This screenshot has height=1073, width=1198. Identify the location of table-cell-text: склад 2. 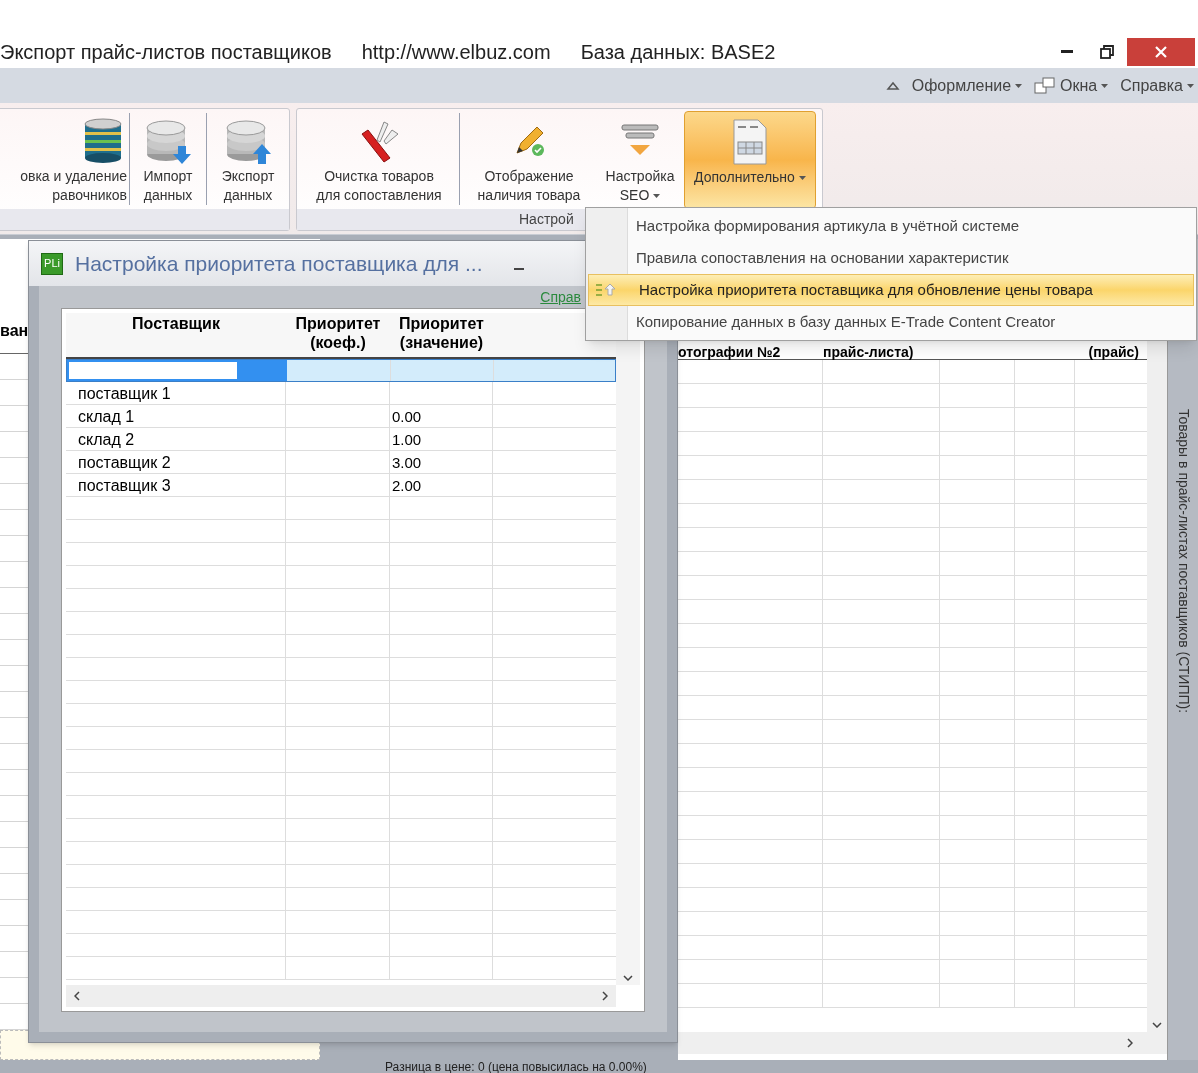
(106, 440).